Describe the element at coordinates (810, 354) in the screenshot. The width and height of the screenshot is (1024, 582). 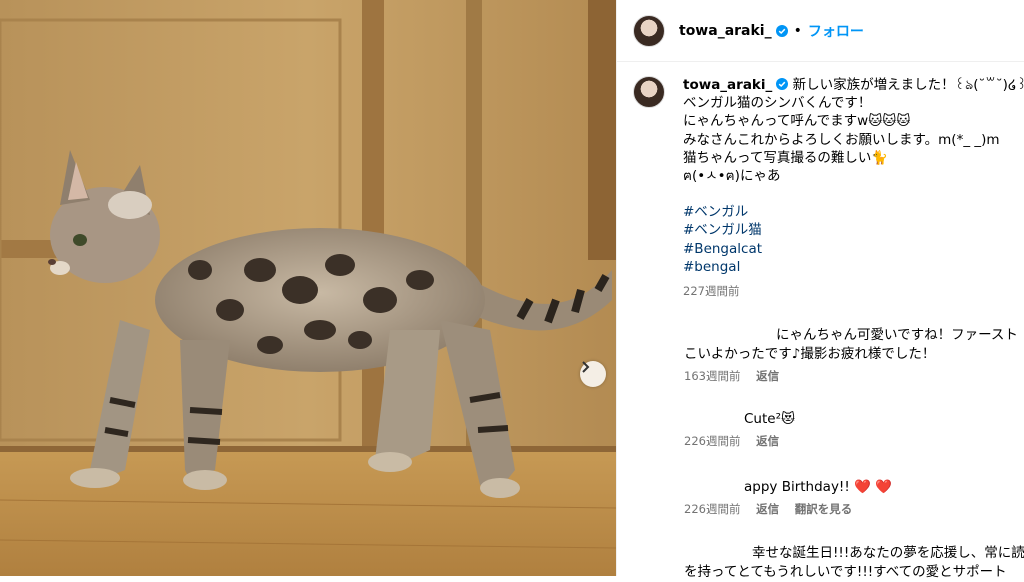
I see `comment-line: こいよかったです♪撮影お疲れ様でした！` at that location.